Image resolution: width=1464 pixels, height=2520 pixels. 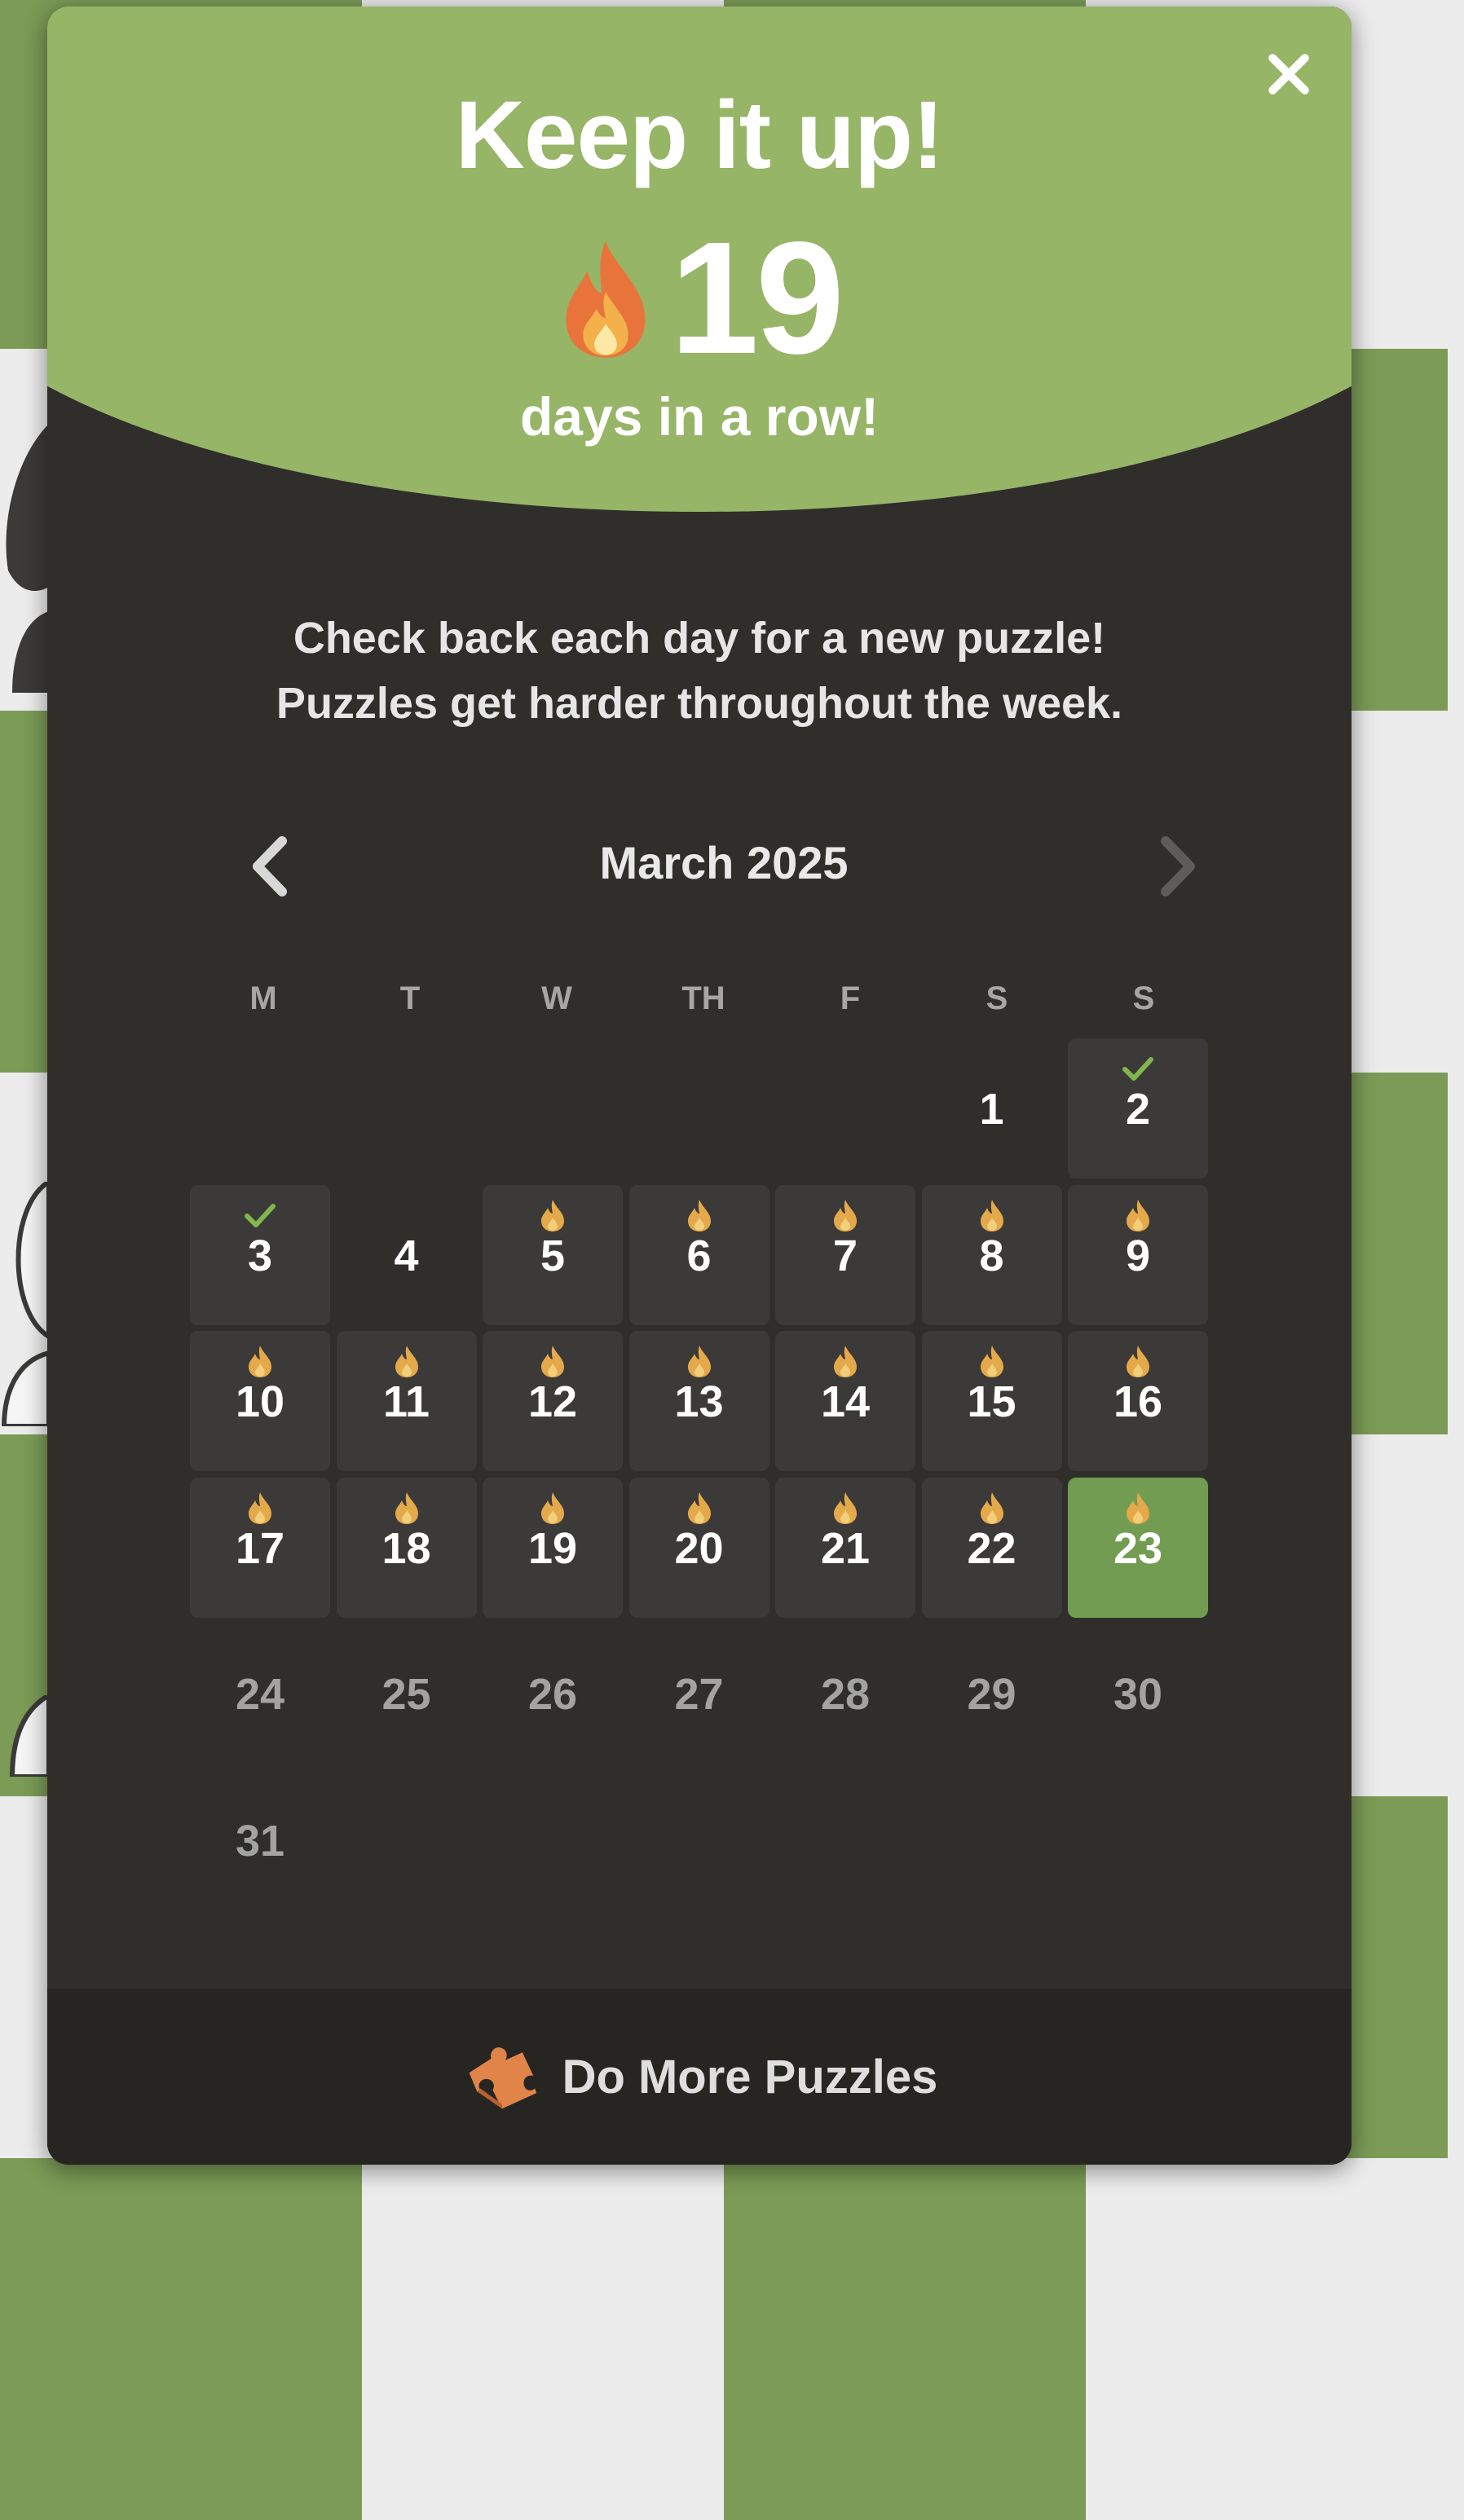 I want to click on calendar-day: 27, so click(x=699, y=1693).